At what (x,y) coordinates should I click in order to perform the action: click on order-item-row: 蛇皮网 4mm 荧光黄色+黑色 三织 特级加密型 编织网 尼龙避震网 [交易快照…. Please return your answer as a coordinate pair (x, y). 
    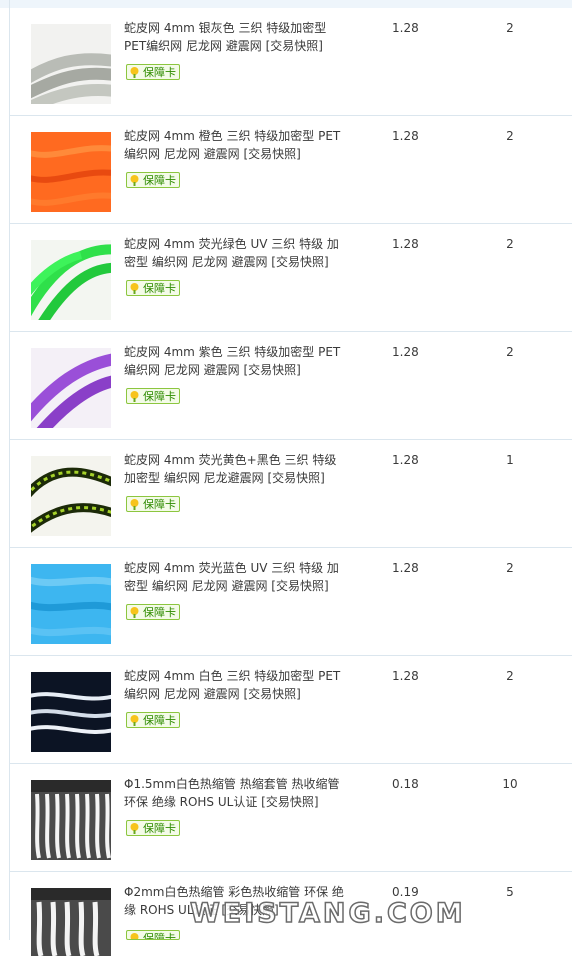
    Looking at the image, I should click on (291, 494).